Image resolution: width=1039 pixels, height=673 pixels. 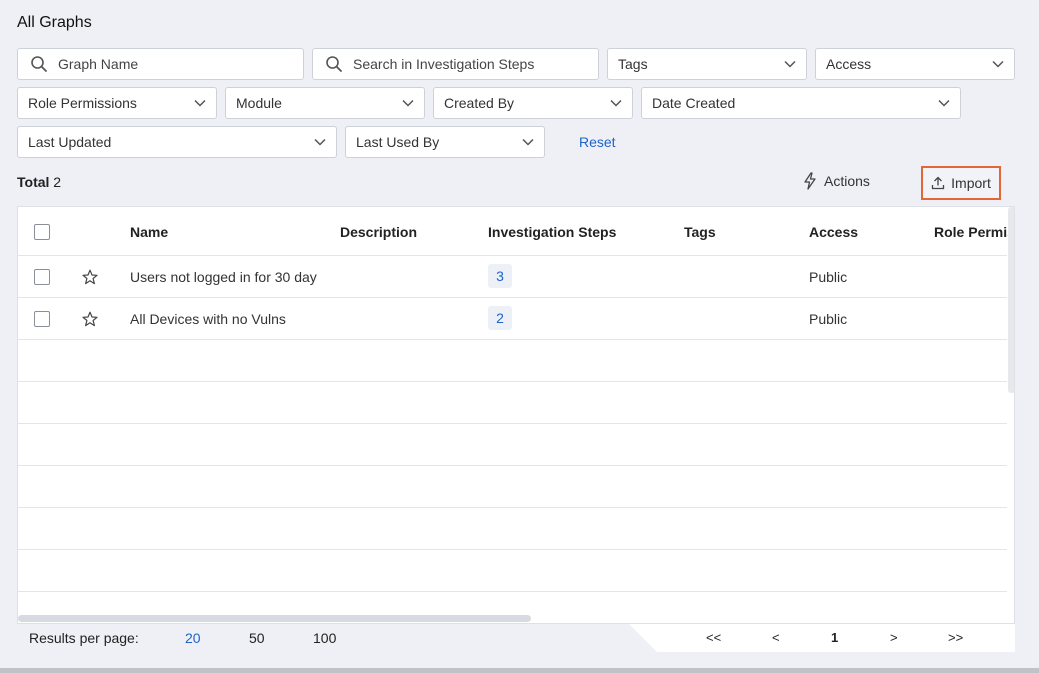 What do you see at coordinates (552, 232) in the screenshot?
I see `column-header-investigation-steps: Investigation Steps` at bounding box center [552, 232].